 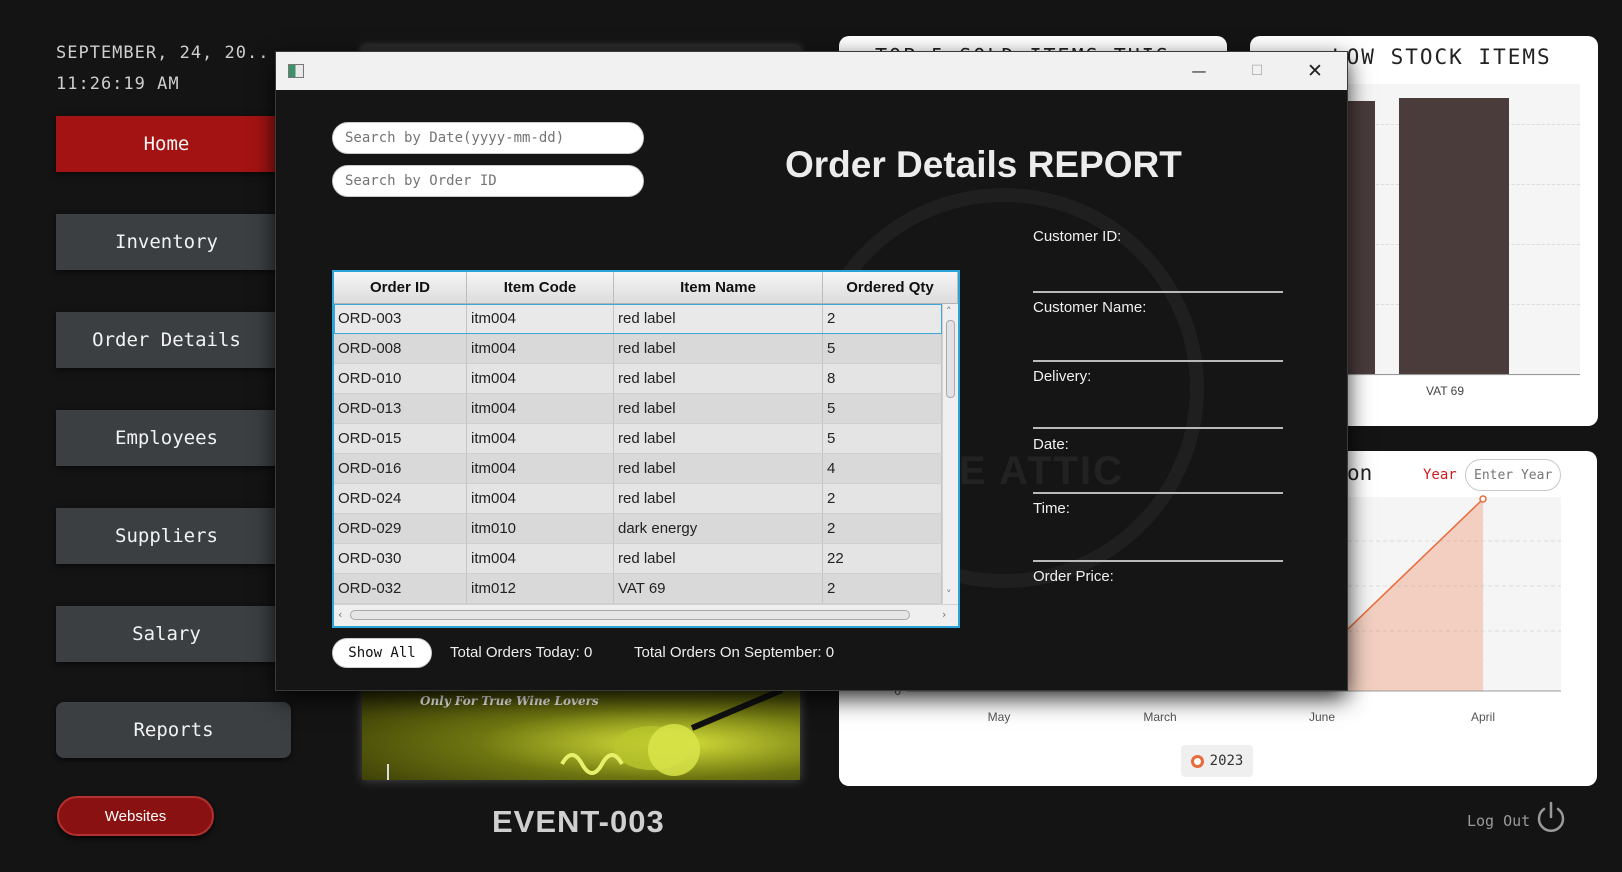 What do you see at coordinates (882, 558) in the screenshot?
I see `table-cell: 22` at bounding box center [882, 558].